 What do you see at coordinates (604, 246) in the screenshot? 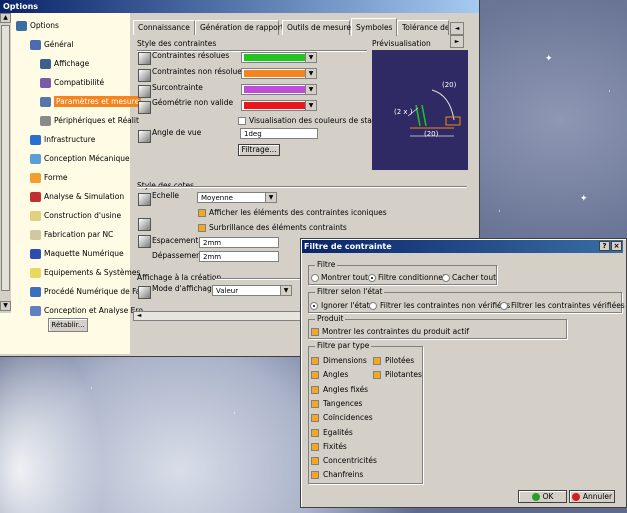
I see `help-icon: ?` at bounding box center [604, 246].